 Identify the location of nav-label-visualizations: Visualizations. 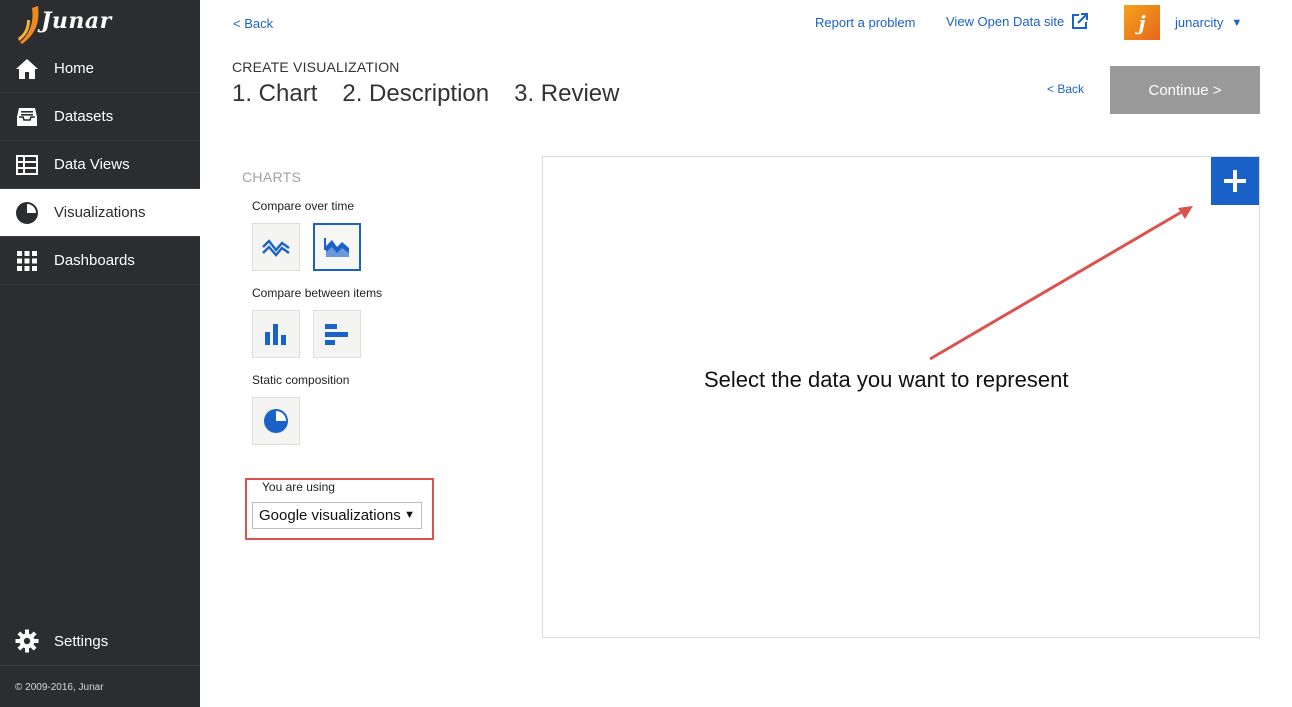
(100, 212).